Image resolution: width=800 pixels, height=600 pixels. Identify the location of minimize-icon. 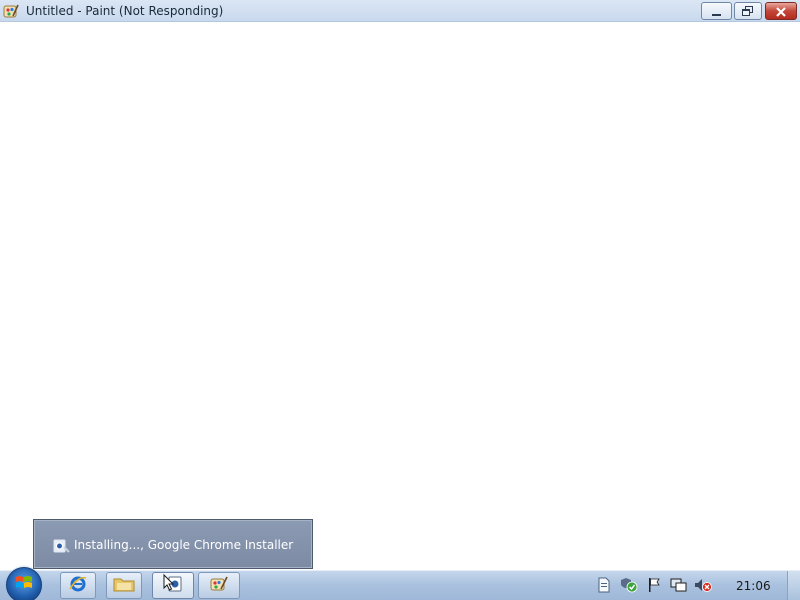
(717, 11).